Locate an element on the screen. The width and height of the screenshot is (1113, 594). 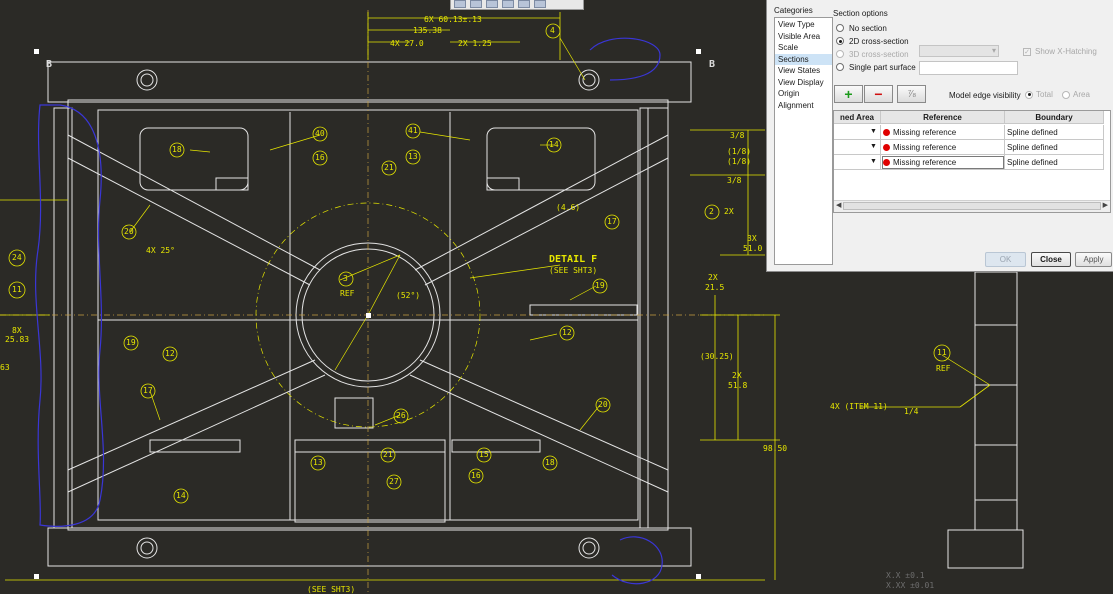
scroll-right-icon: ▶ is located at coordinates (1105, 206).